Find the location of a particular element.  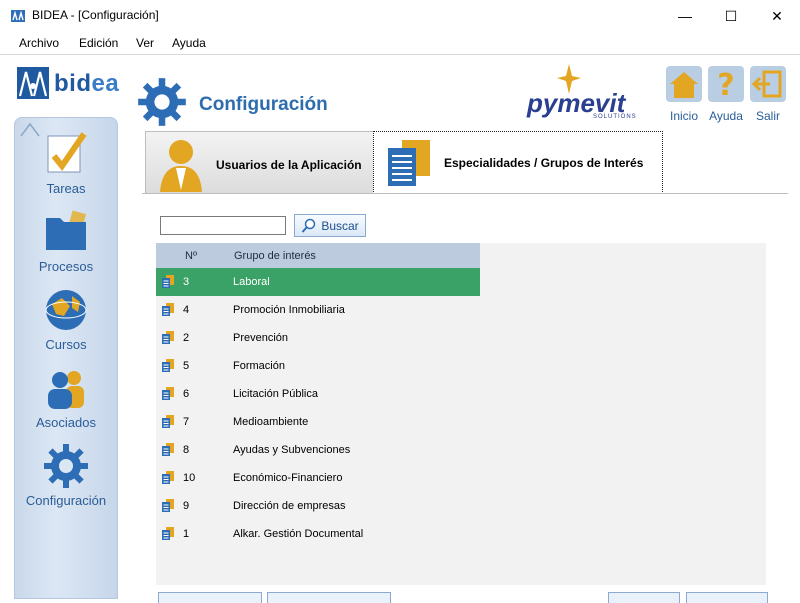

menu-archivo: Archivo is located at coordinates (39, 43).